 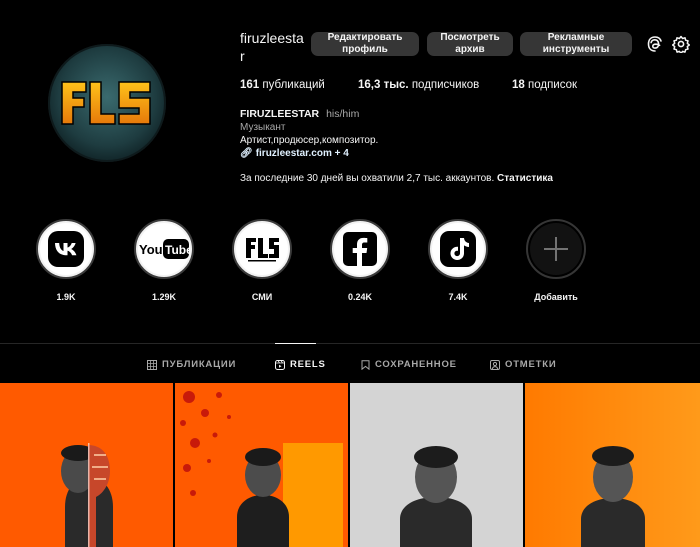 I want to click on threads-icon, so click(x=655, y=44).